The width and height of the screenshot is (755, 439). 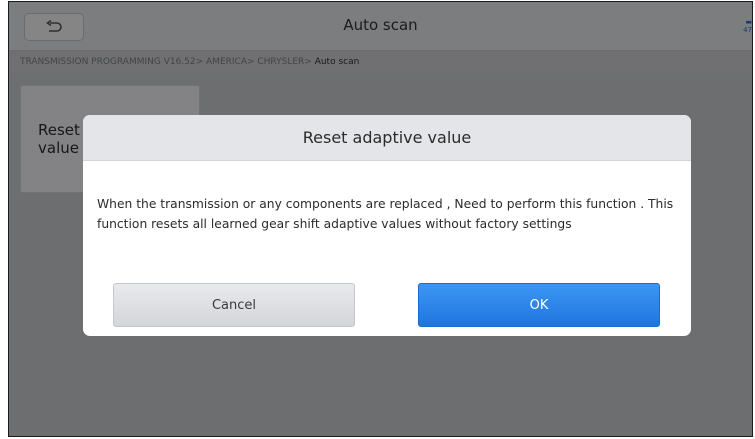 What do you see at coordinates (387, 138) in the screenshot?
I see `dialog-title: Reset adaptive value` at bounding box center [387, 138].